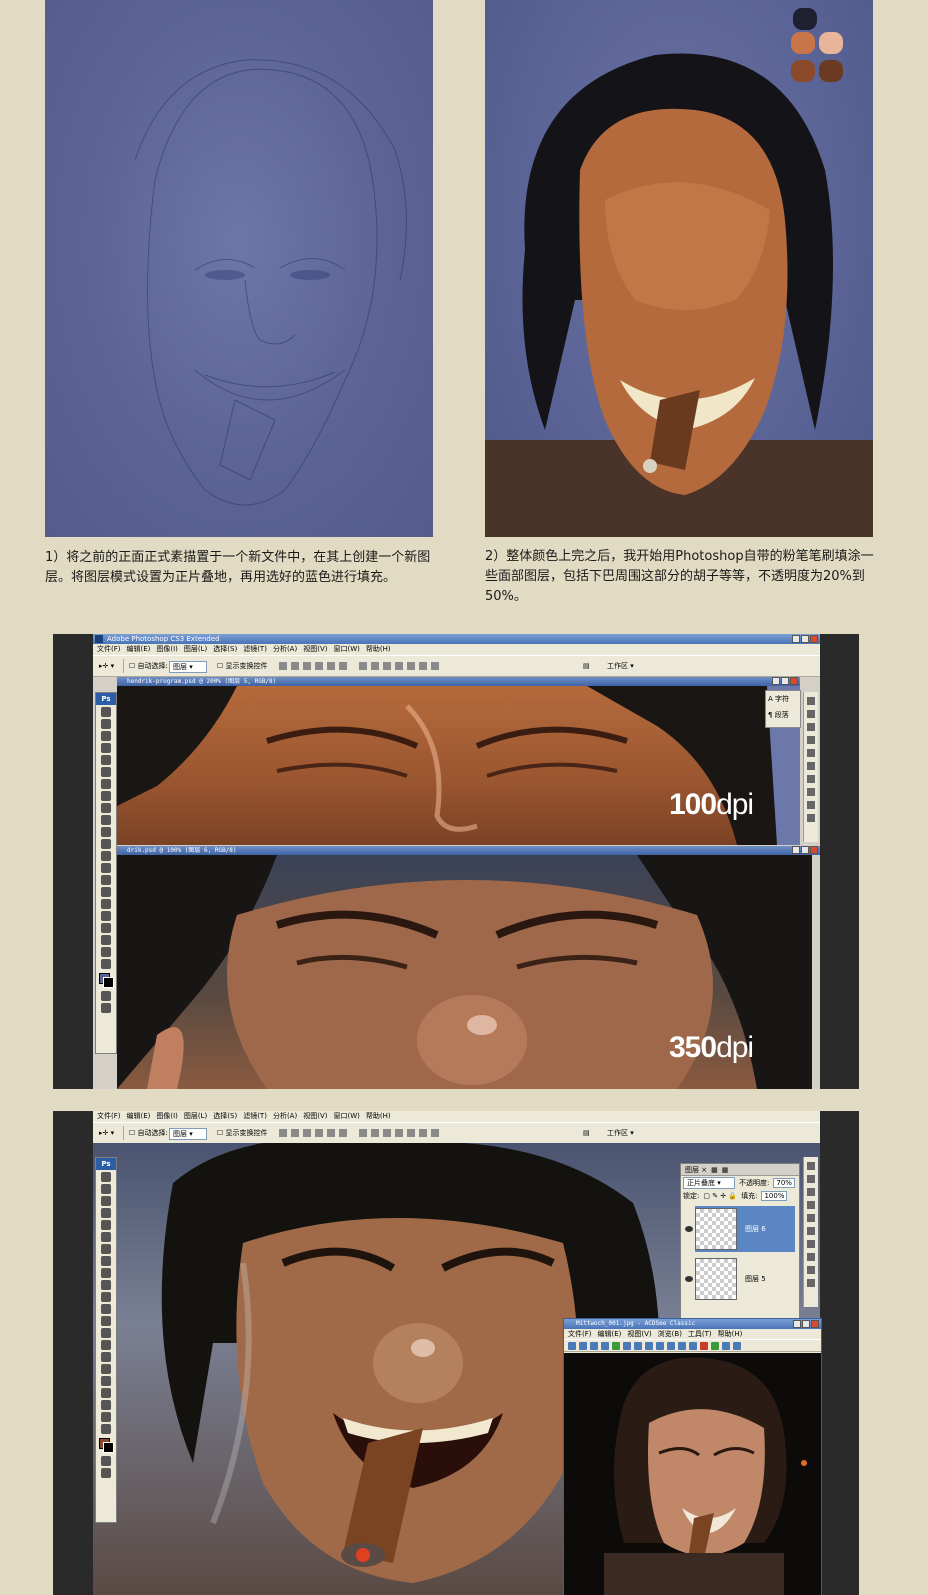  Describe the element at coordinates (783, 699) in the screenshot. I see `character-tab: A 字符` at that location.